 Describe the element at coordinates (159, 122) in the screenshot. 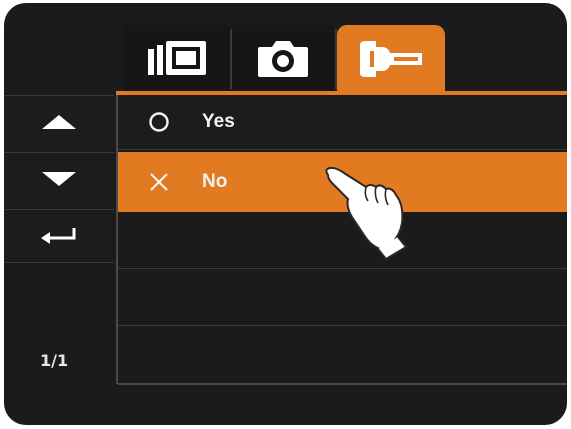

I see `circle-icon` at that location.